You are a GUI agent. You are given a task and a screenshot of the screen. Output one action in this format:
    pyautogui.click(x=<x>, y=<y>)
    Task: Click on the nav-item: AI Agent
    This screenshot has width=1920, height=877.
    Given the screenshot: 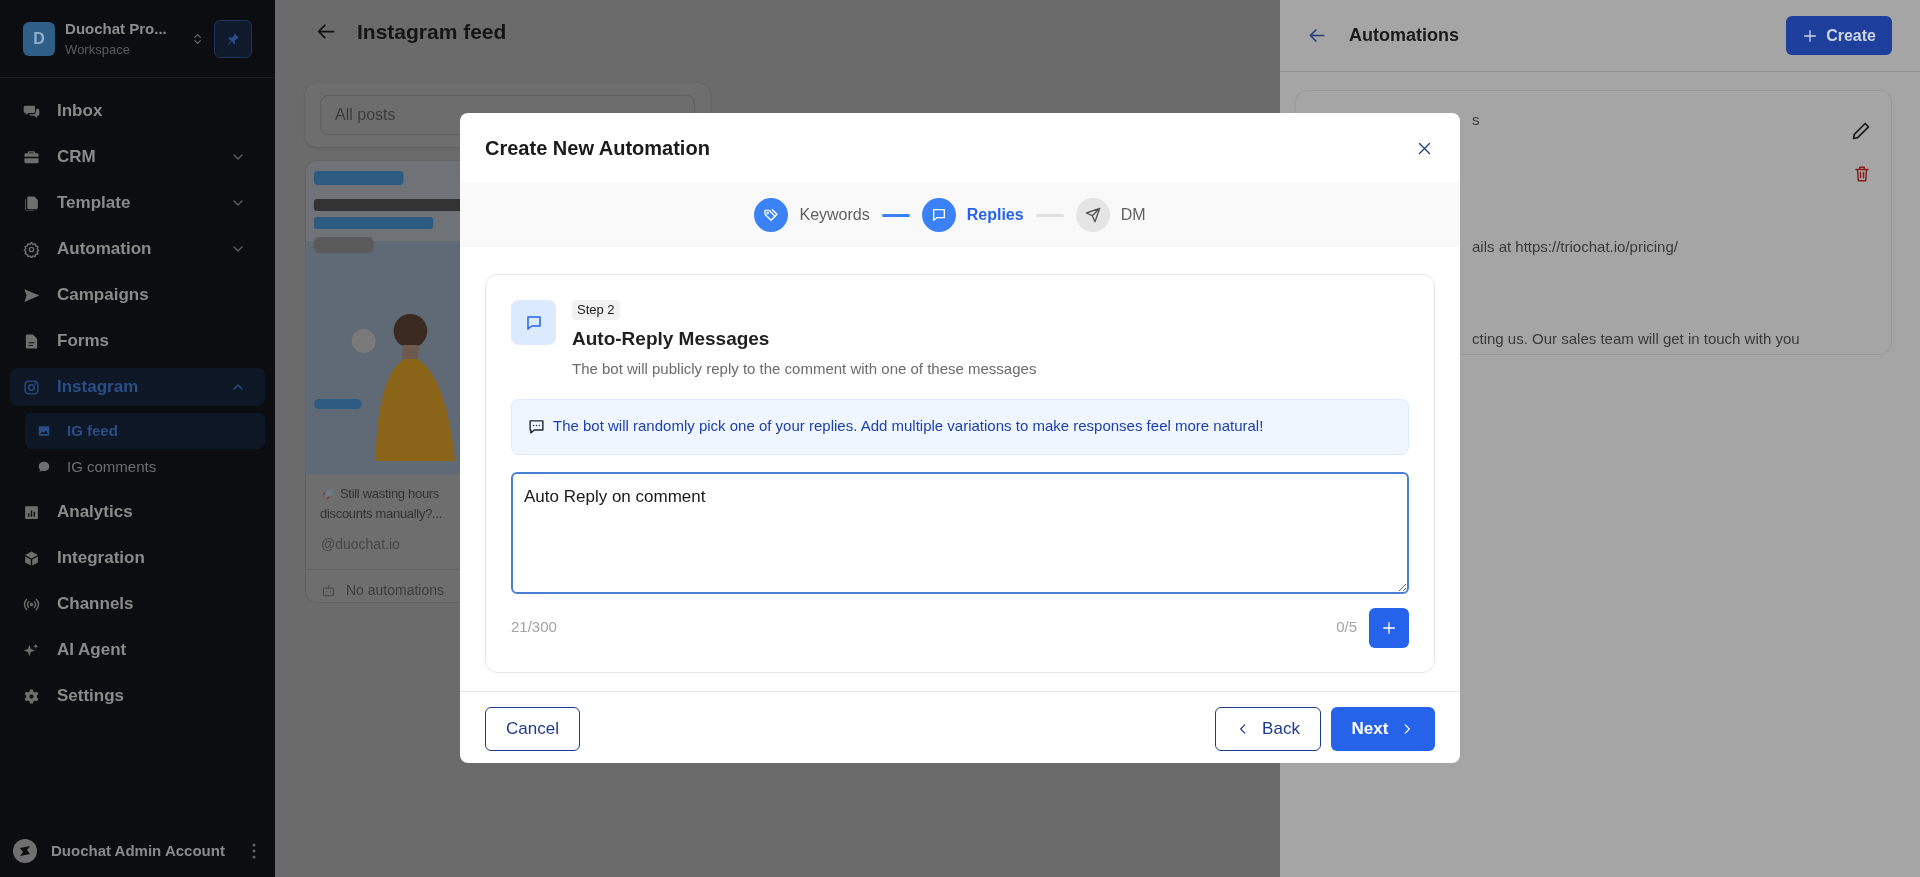 What is the action you would take?
    pyautogui.click(x=137, y=650)
    